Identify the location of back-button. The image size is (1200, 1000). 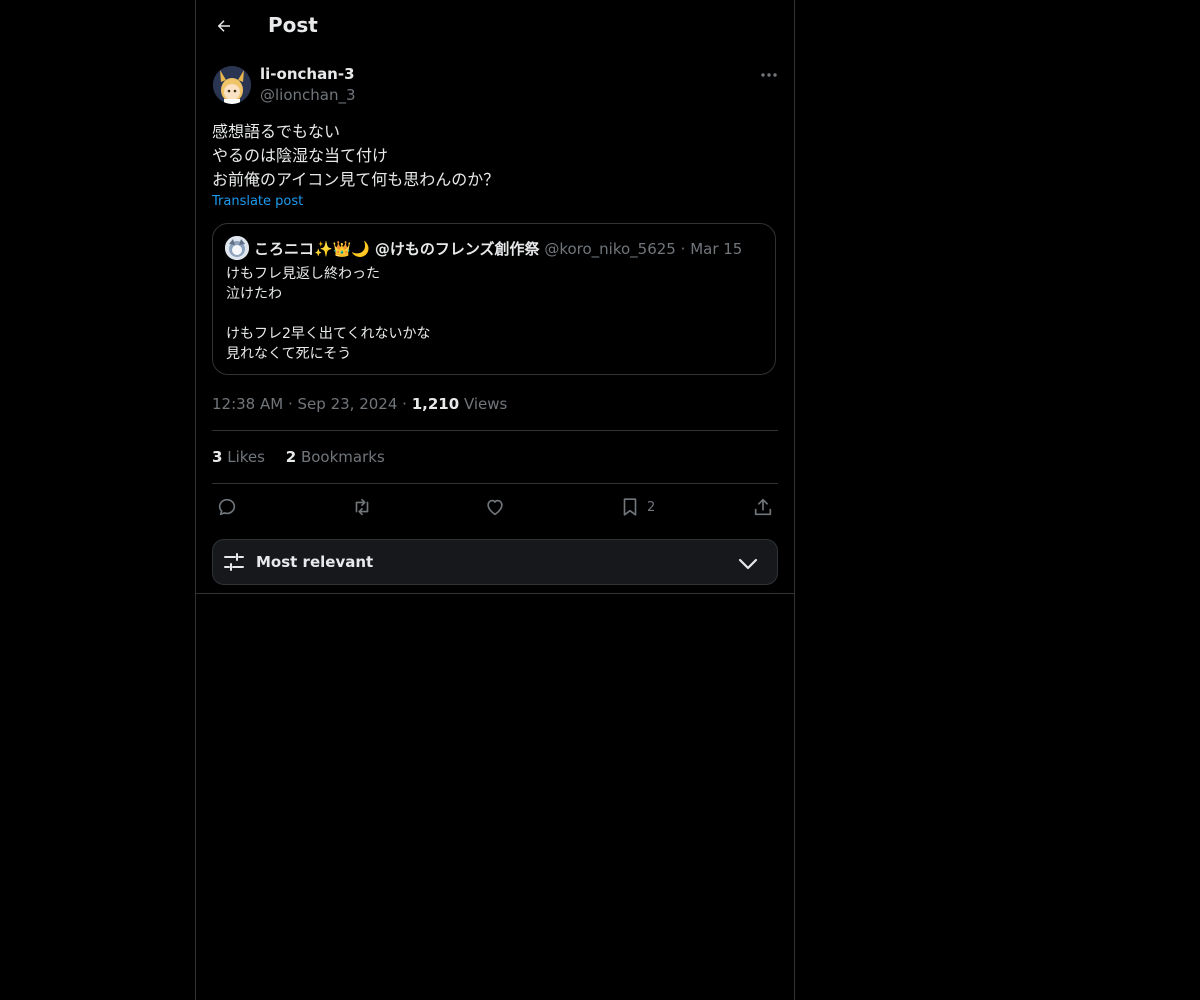
(224, 26).